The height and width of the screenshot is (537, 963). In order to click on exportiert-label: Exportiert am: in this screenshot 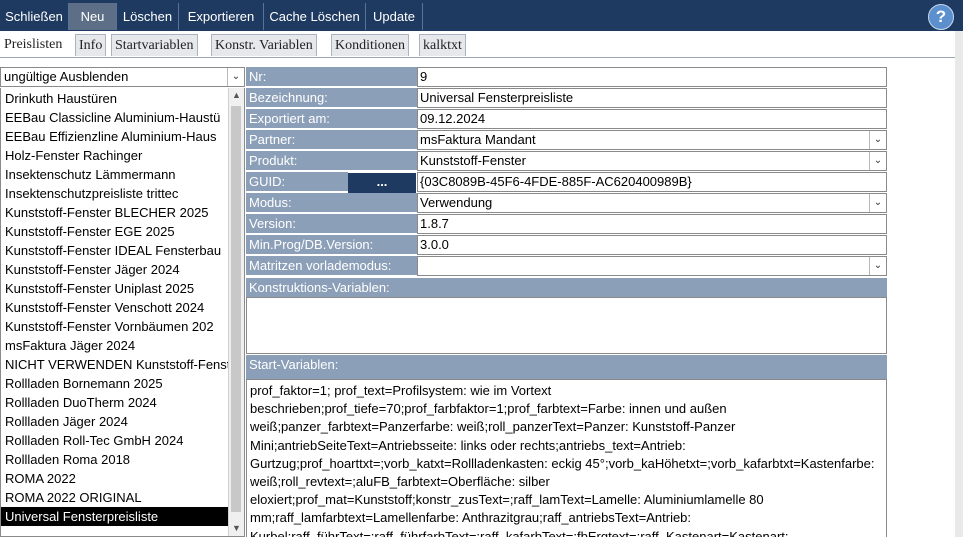, I will do `click(331, 119)`.